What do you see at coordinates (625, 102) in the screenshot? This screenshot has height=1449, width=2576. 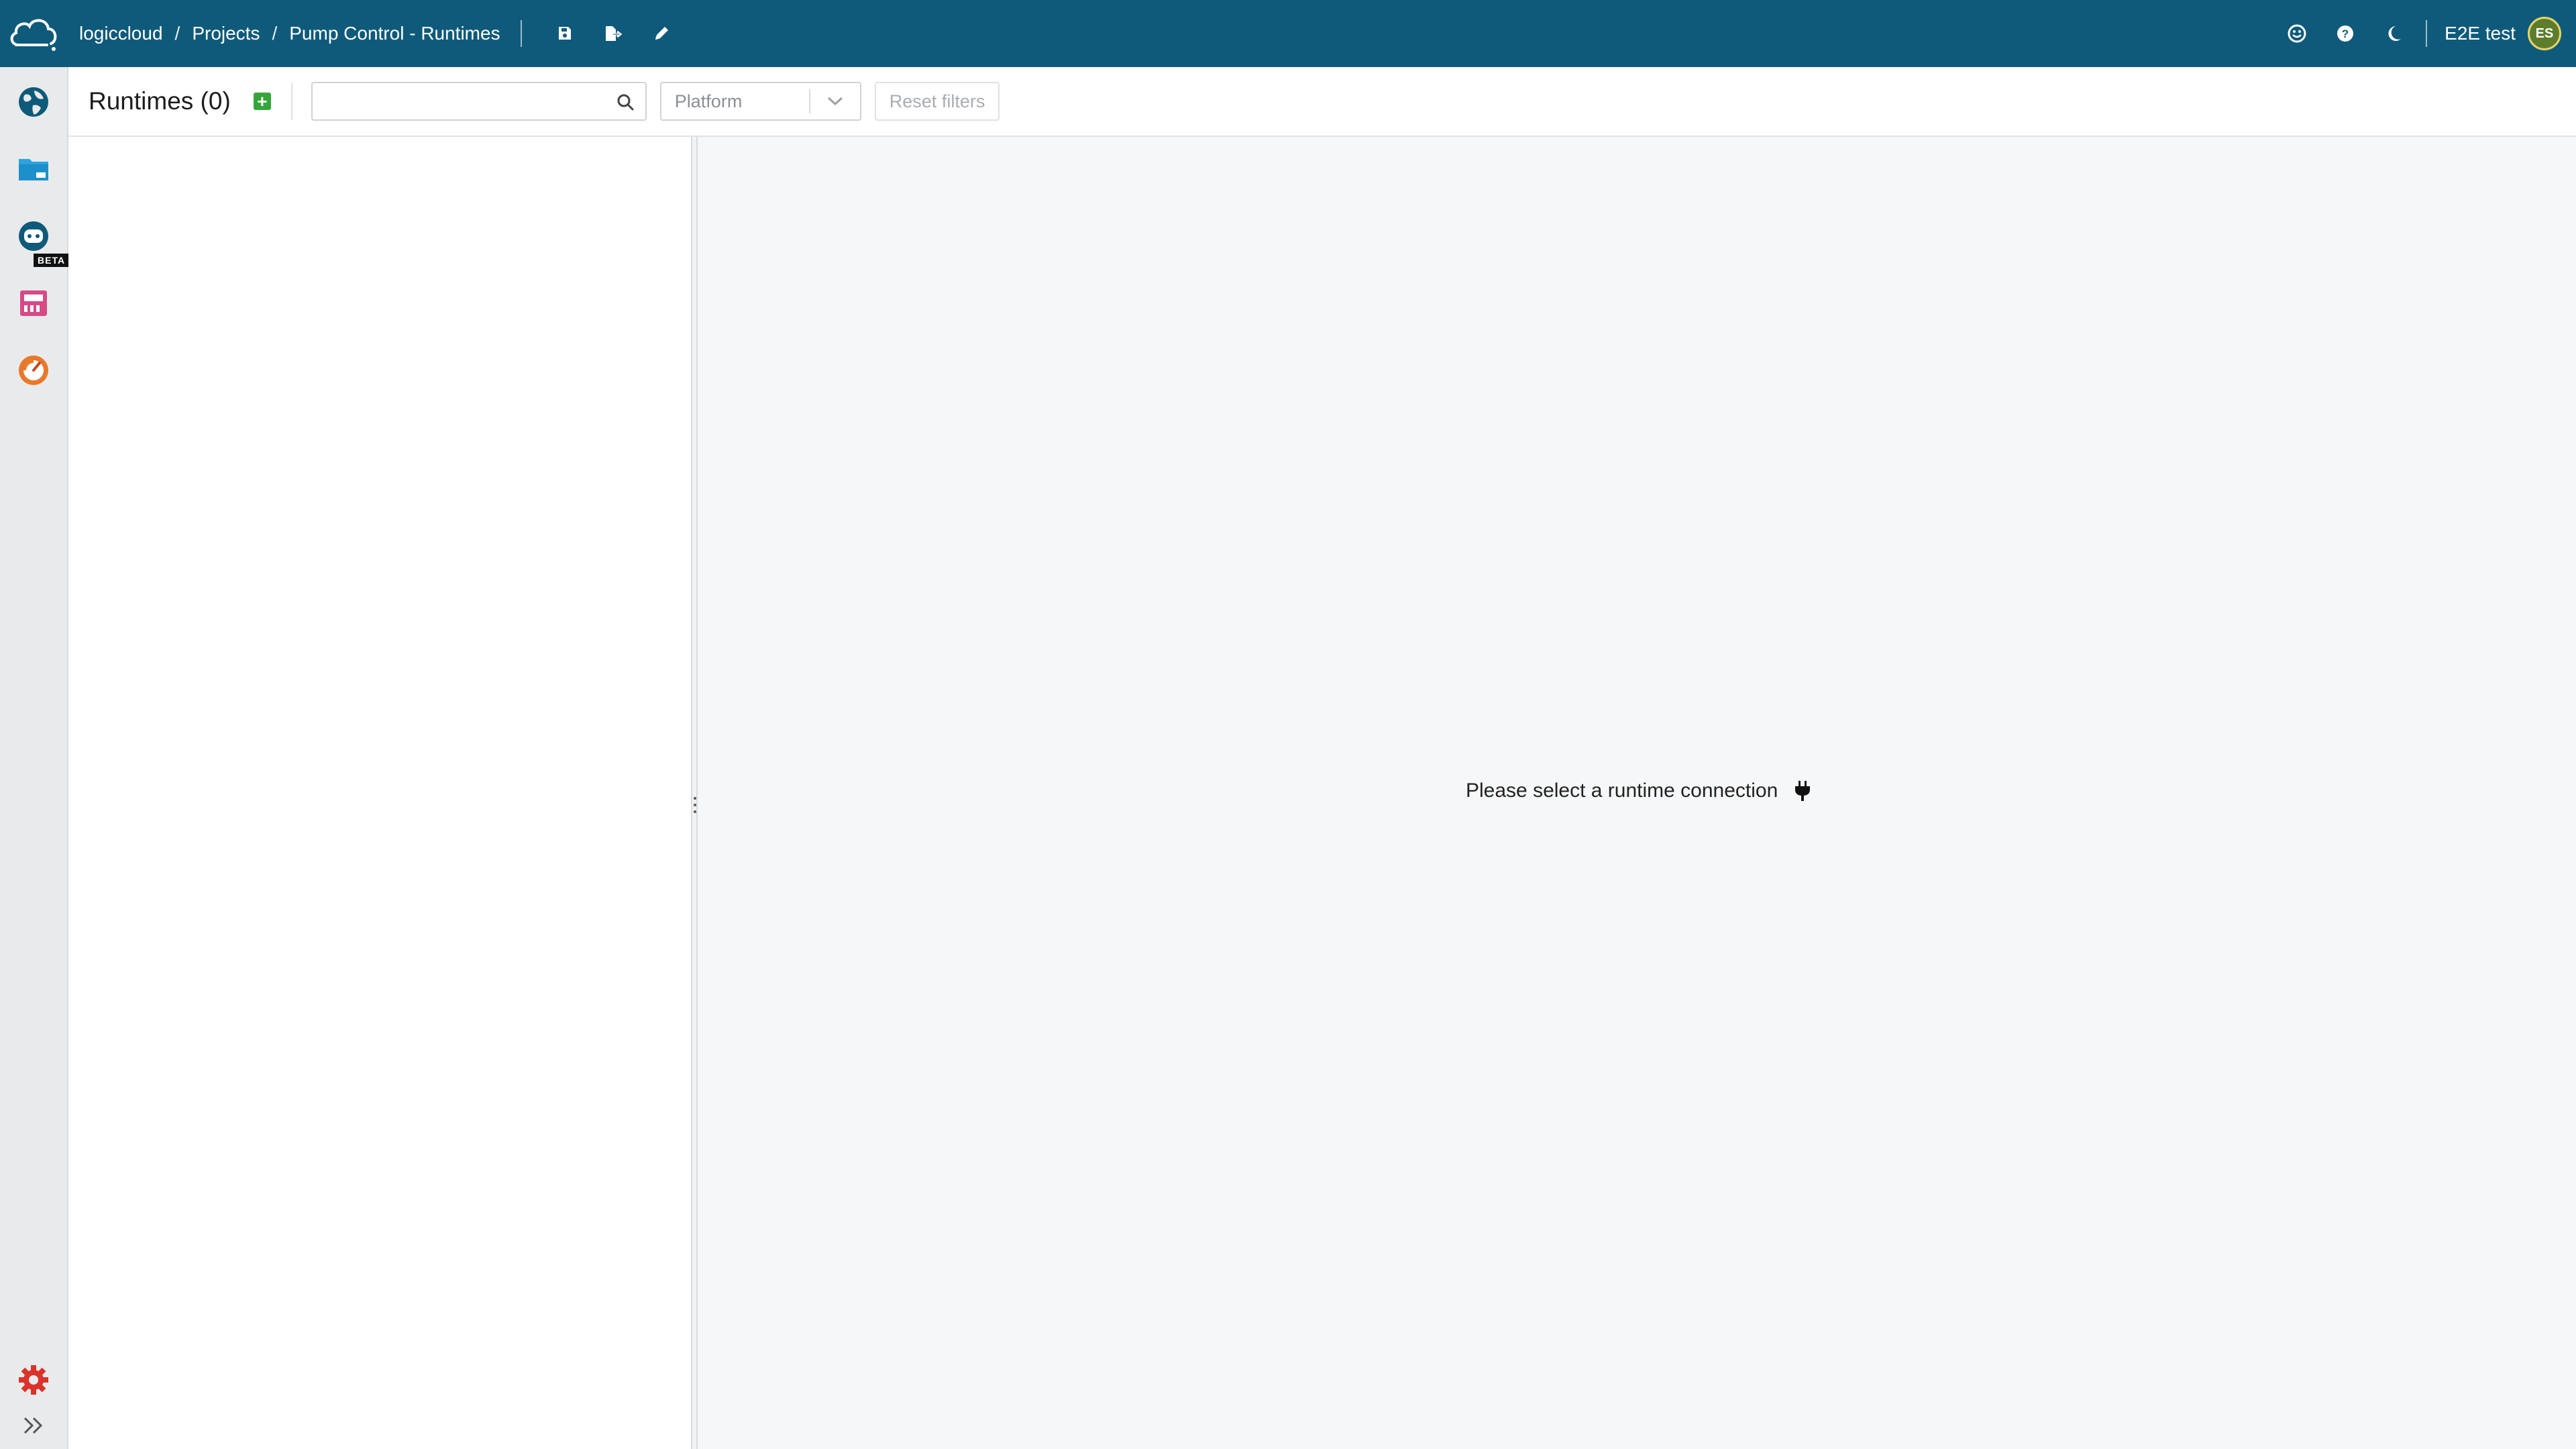 I see `search-icon` at bounding box center [625, 102].